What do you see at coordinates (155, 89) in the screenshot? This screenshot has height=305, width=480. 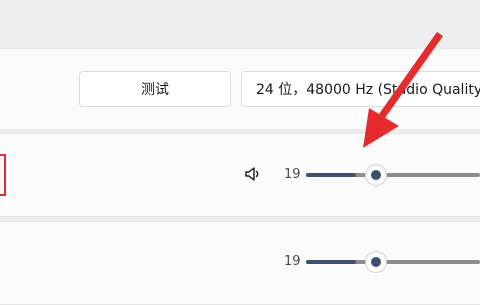 I see `test-button: 测试` at bounding box center [155, 89].